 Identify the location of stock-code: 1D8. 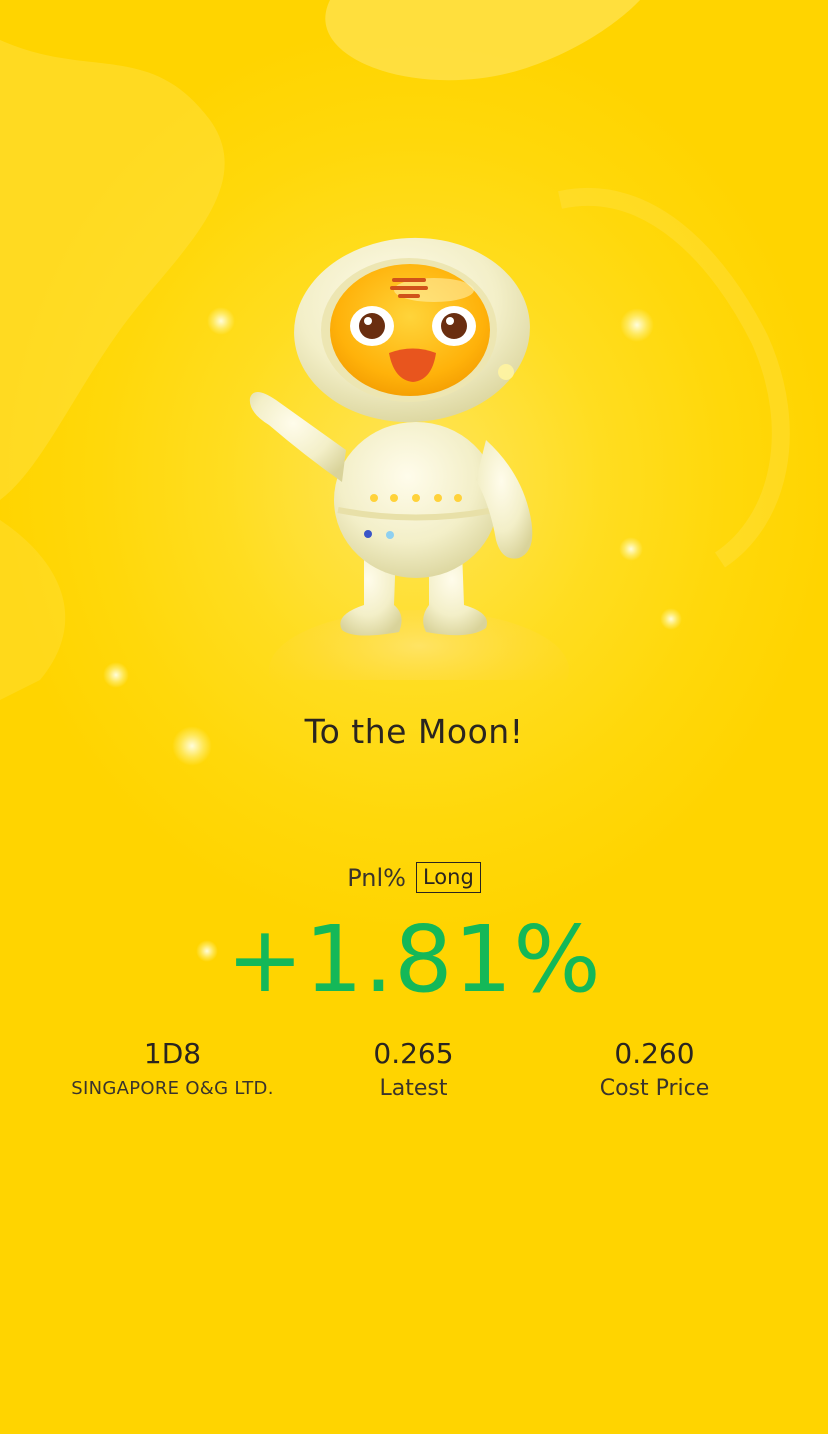
(172, 1053).